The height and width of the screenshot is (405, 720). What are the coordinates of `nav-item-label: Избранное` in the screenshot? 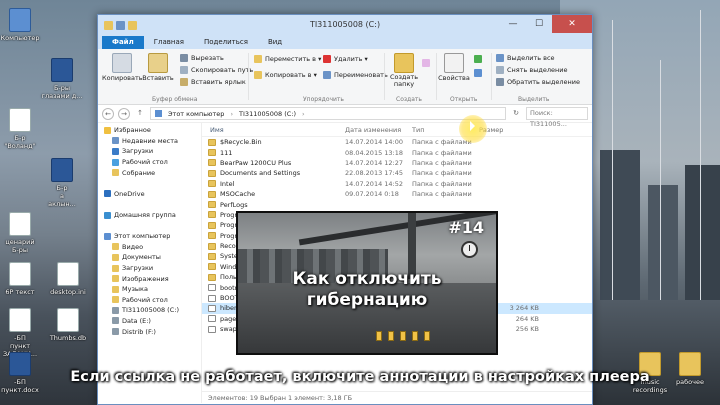 It's located at (132, 130).